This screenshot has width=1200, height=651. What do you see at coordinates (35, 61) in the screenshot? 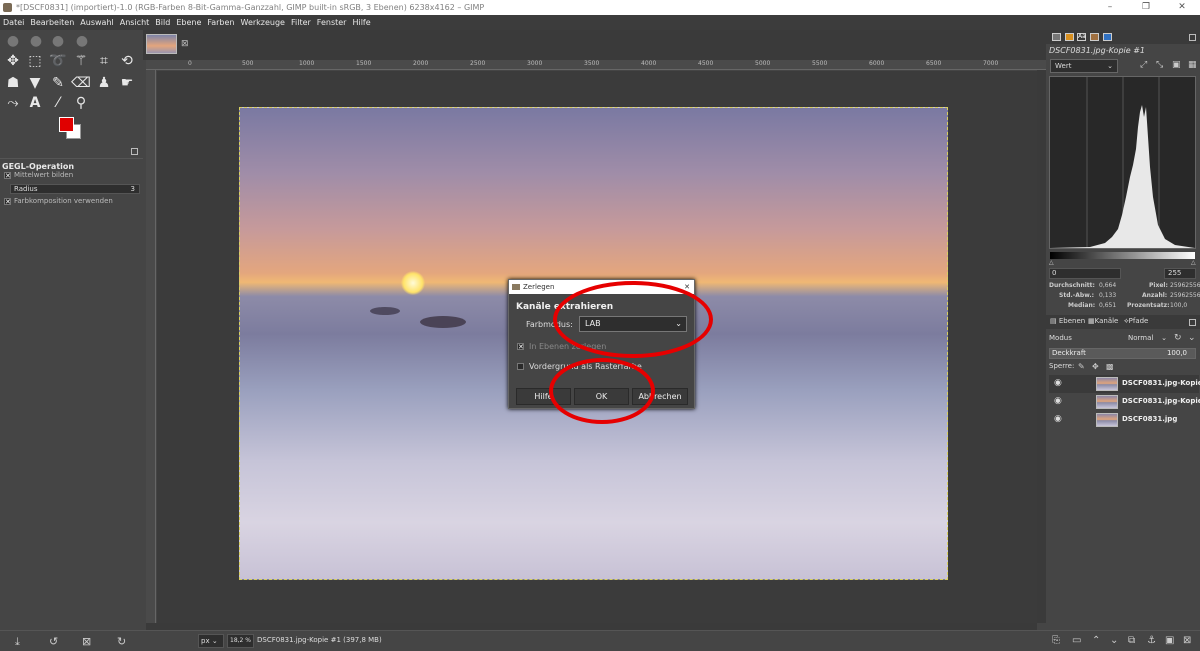
I see `rect-select-tool-icon: ⬚` at bounding box center [35, 61].